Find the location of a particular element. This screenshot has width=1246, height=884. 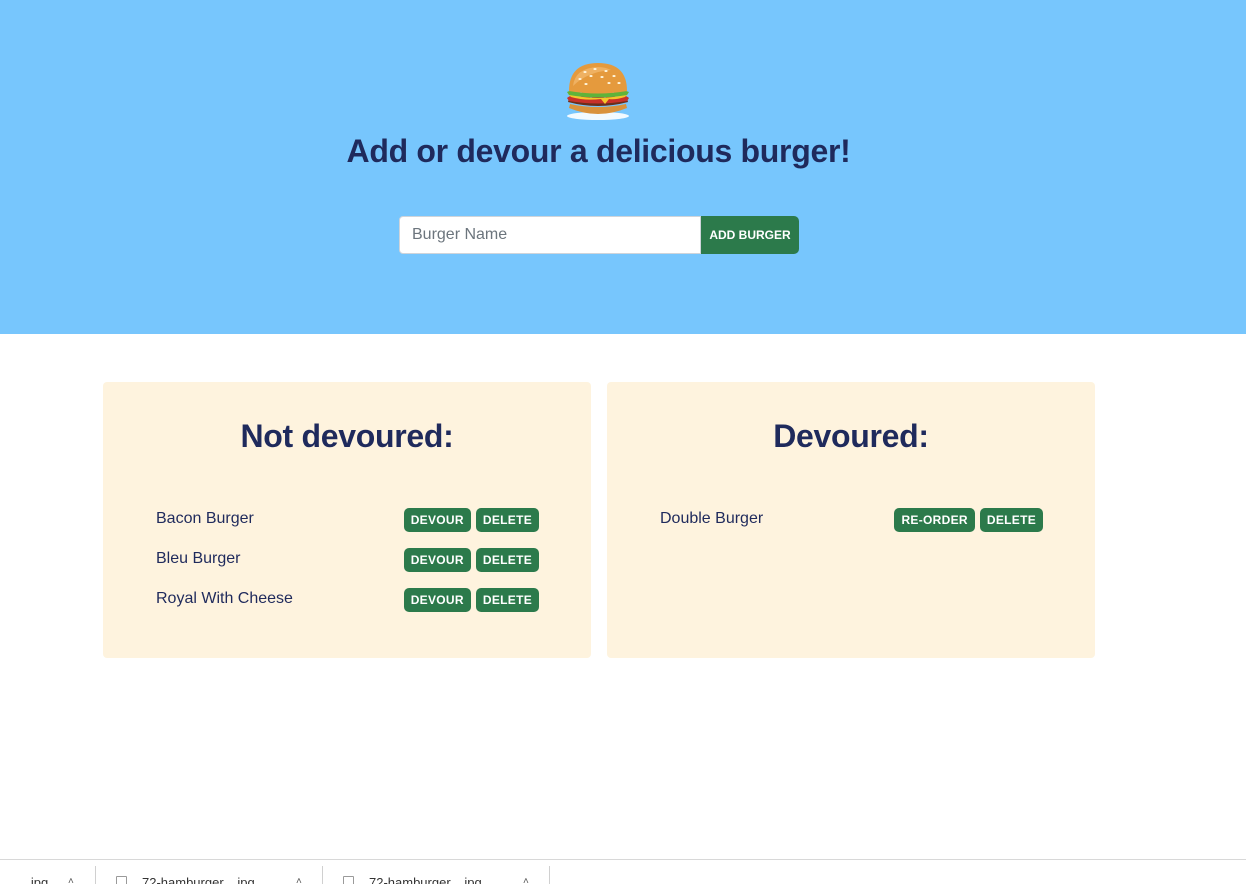

burger-actions: RE-ORDER DELETE is located at coordinates (968, 520).